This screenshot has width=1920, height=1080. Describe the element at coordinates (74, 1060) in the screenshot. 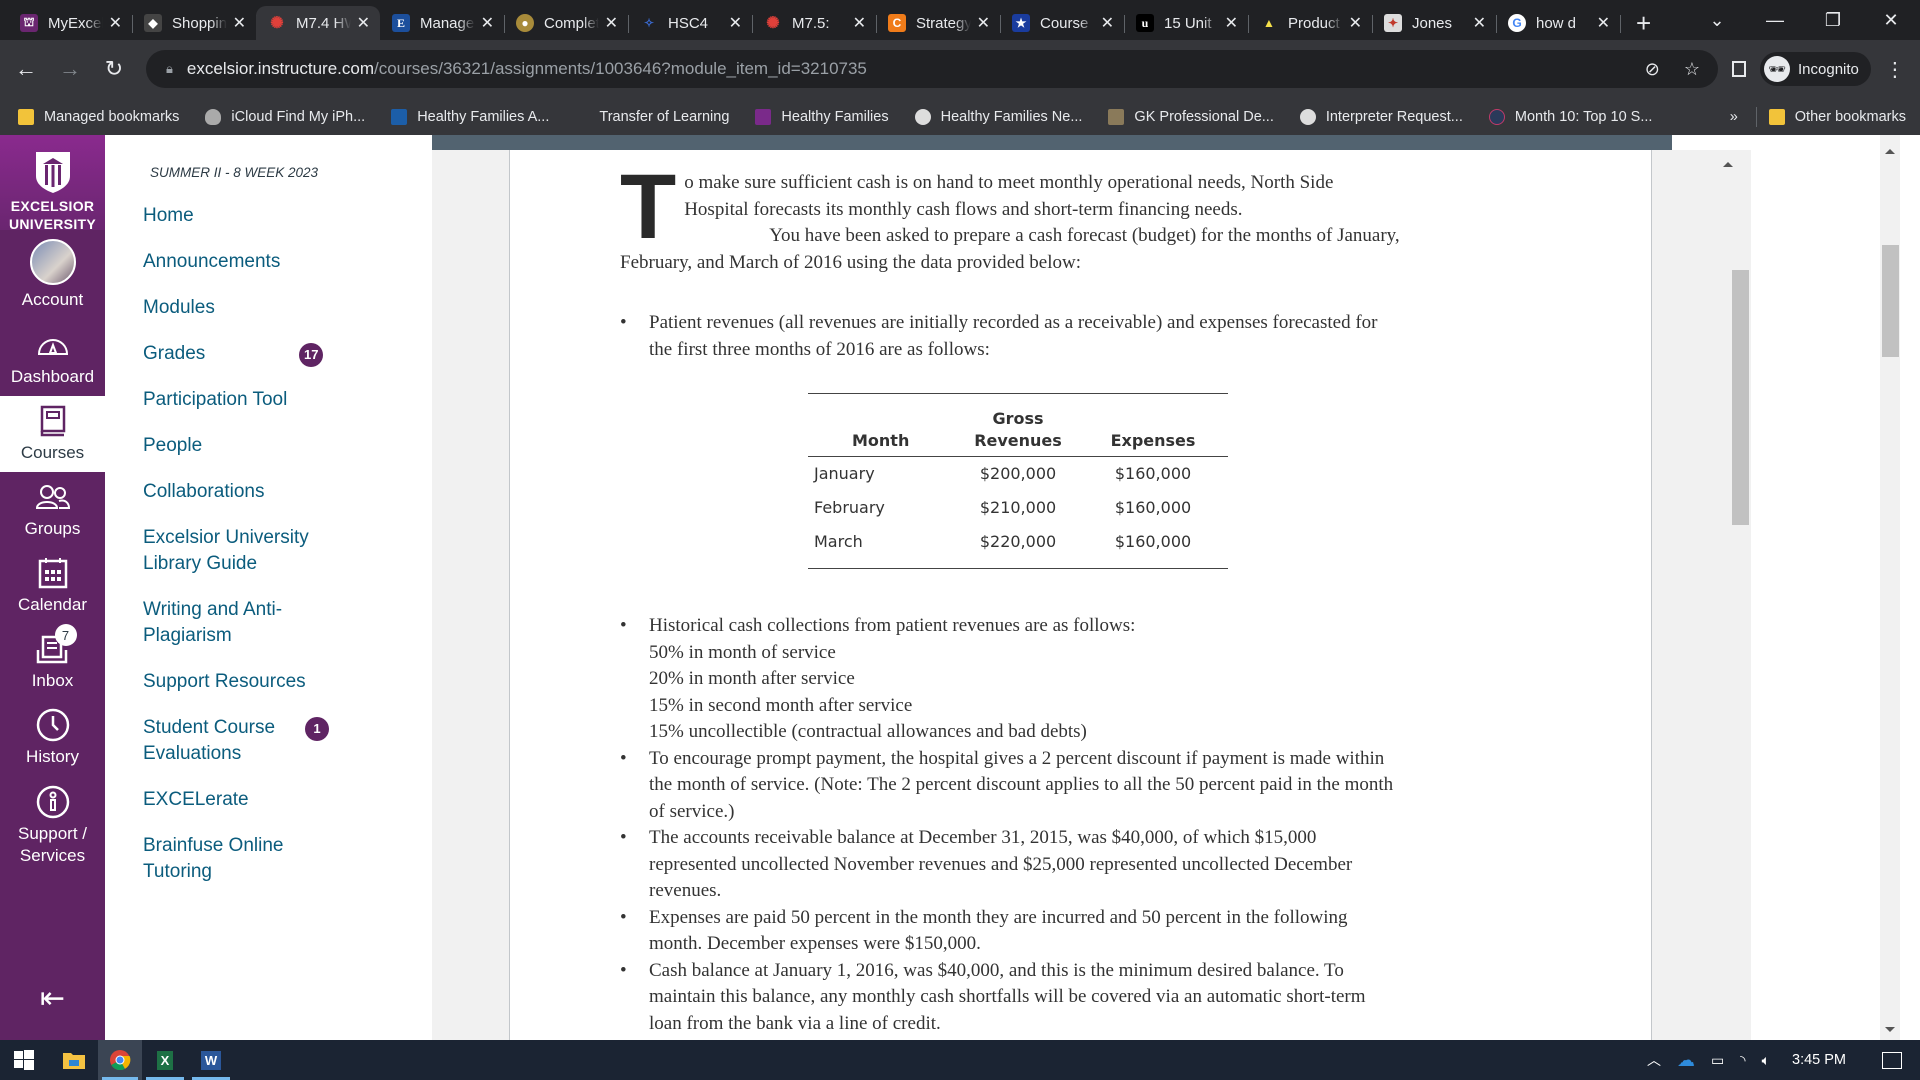

I see `taskbar-file-explorer` at that location.